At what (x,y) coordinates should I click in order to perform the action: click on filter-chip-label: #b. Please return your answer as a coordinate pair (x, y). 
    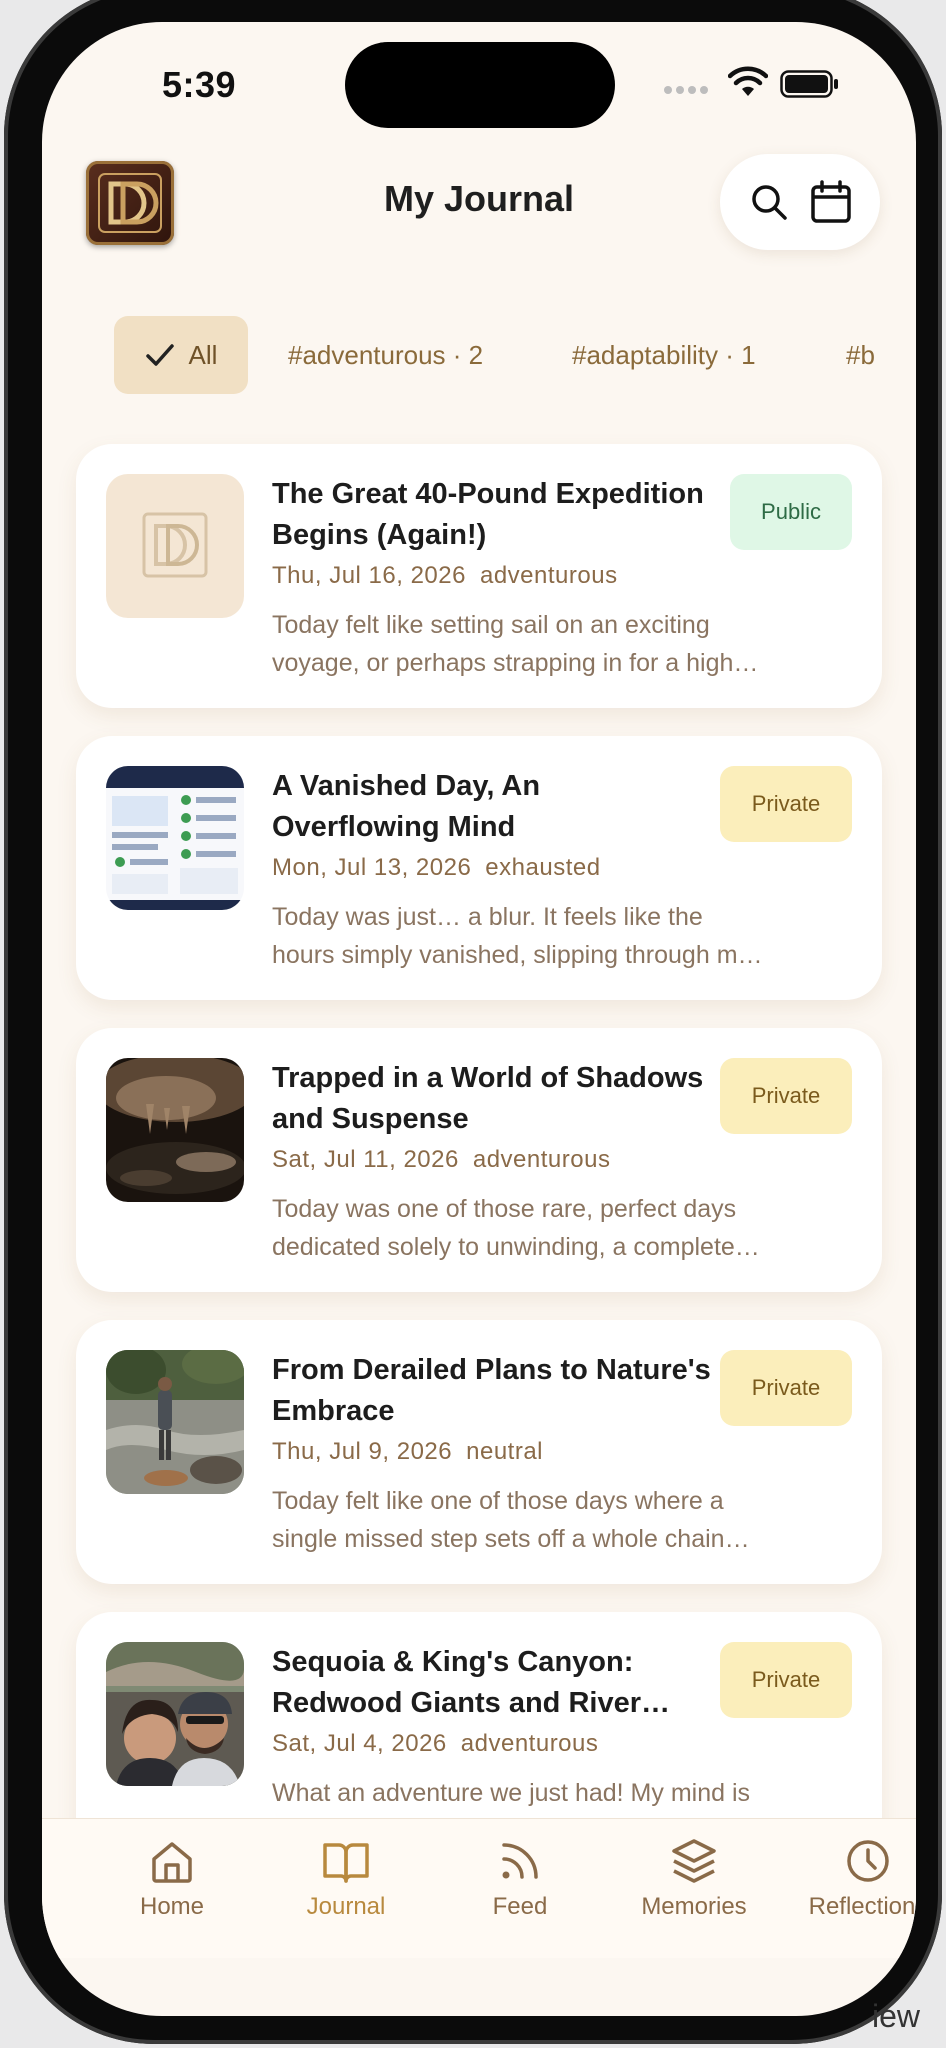
    Looking at the image, I should click on (860, 354).